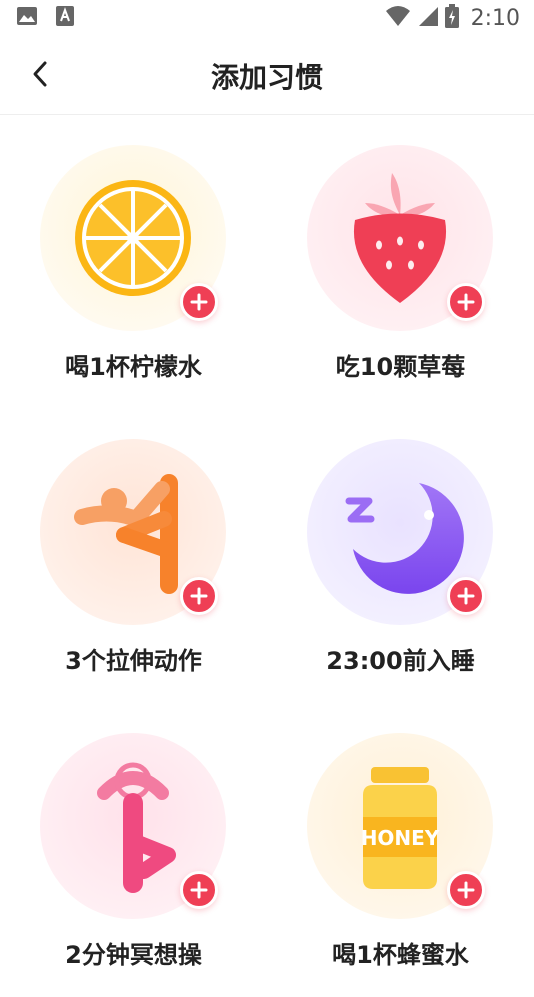  Describe the element at coordinates (65, 18) in the screenshot. I see `text-a-icon` at that location.